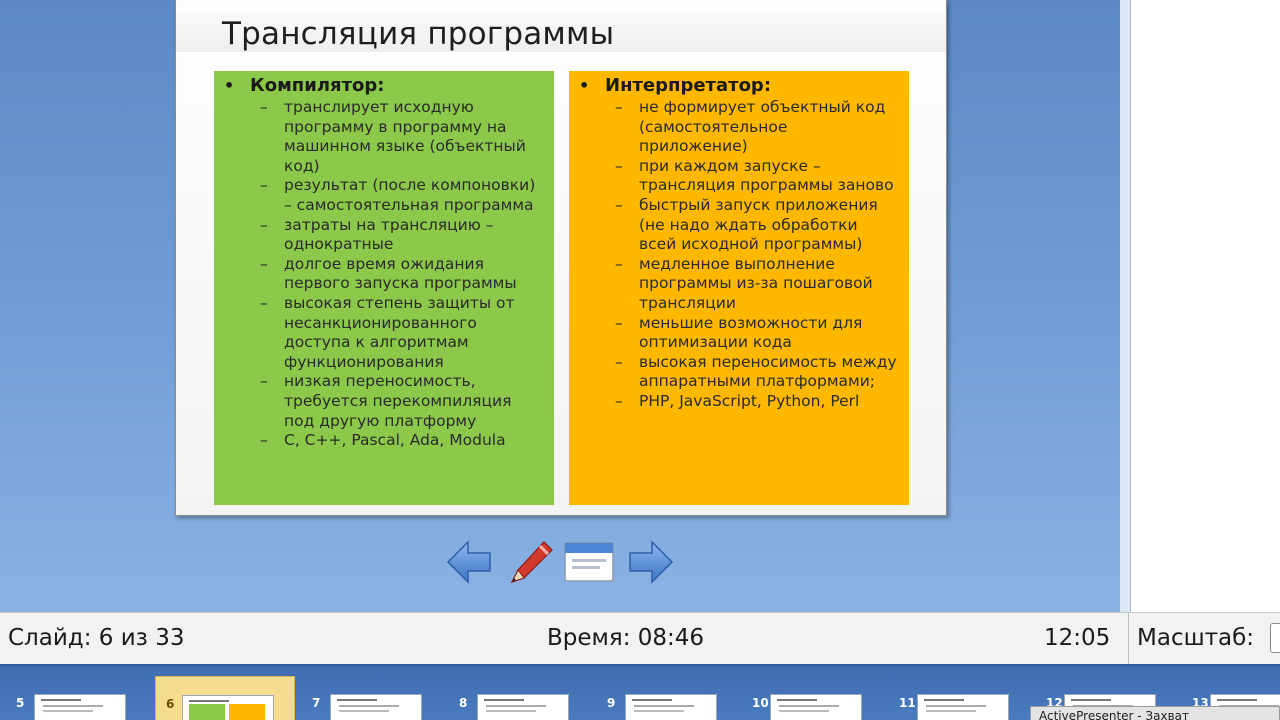 Image resolution: width=1280 pixels, height=720 pixels. I want to click on arrow-right-icon, so click(651, 562).